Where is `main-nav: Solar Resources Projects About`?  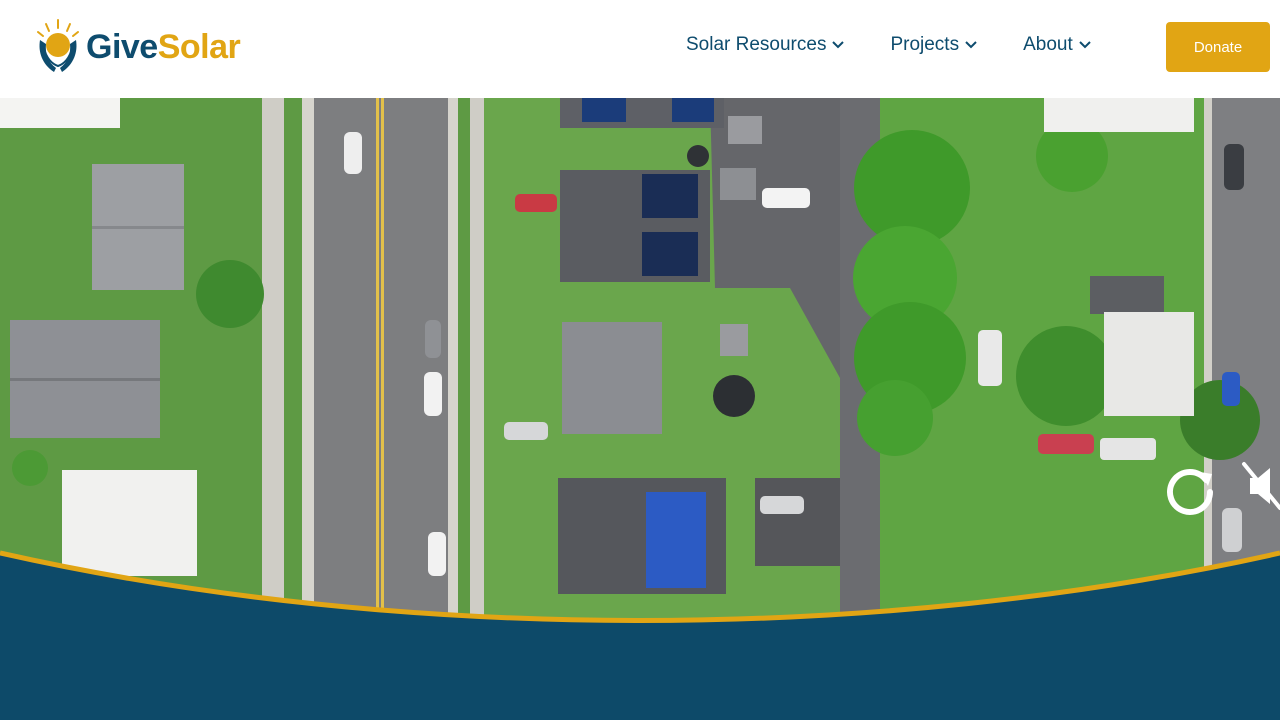
main-nav: Solar Resources Projects About is located at coordinates (911, 45).